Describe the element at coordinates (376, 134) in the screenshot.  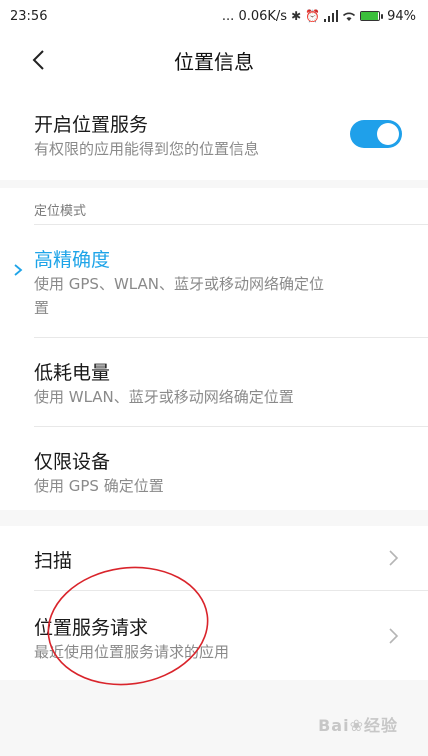
I see `location-service-toggle` at that location.